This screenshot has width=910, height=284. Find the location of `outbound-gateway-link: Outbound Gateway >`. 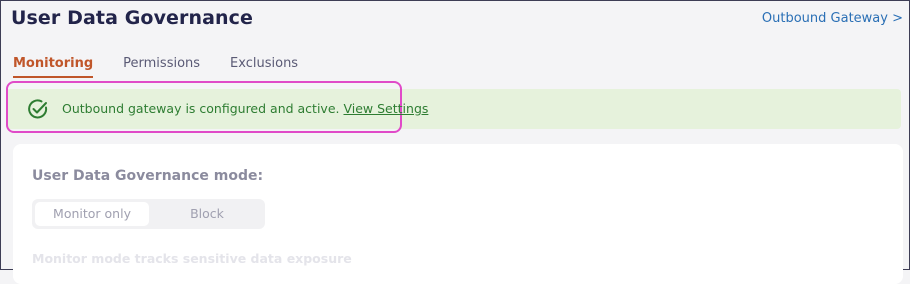

outbound-gateway-link: Outbound Gateway > is located at coordinates (832, 18).